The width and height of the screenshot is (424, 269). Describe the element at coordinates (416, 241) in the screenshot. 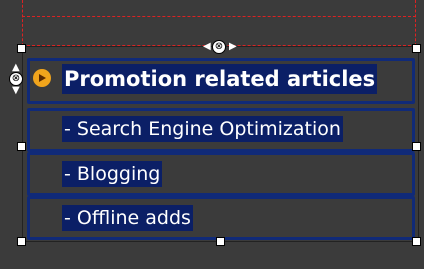

I see `resize-handle-bottom-right` at that location.